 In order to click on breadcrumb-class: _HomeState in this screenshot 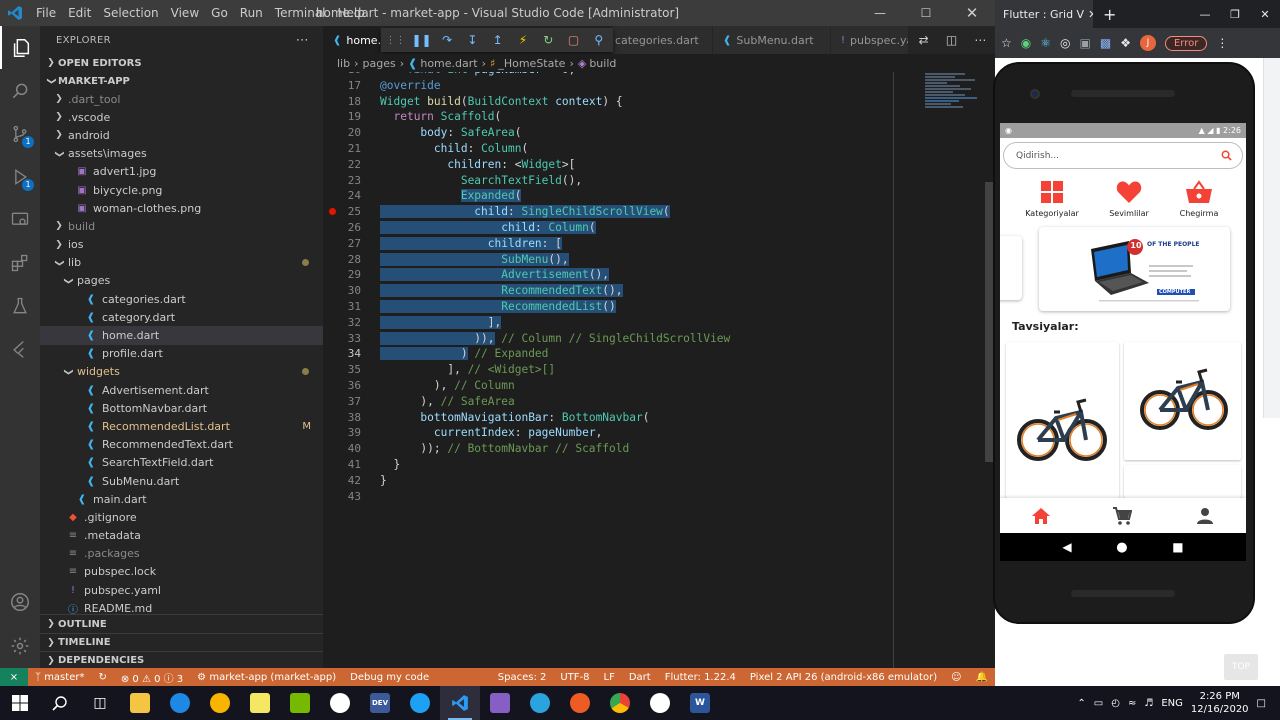, I will do `click(531, 63)`.